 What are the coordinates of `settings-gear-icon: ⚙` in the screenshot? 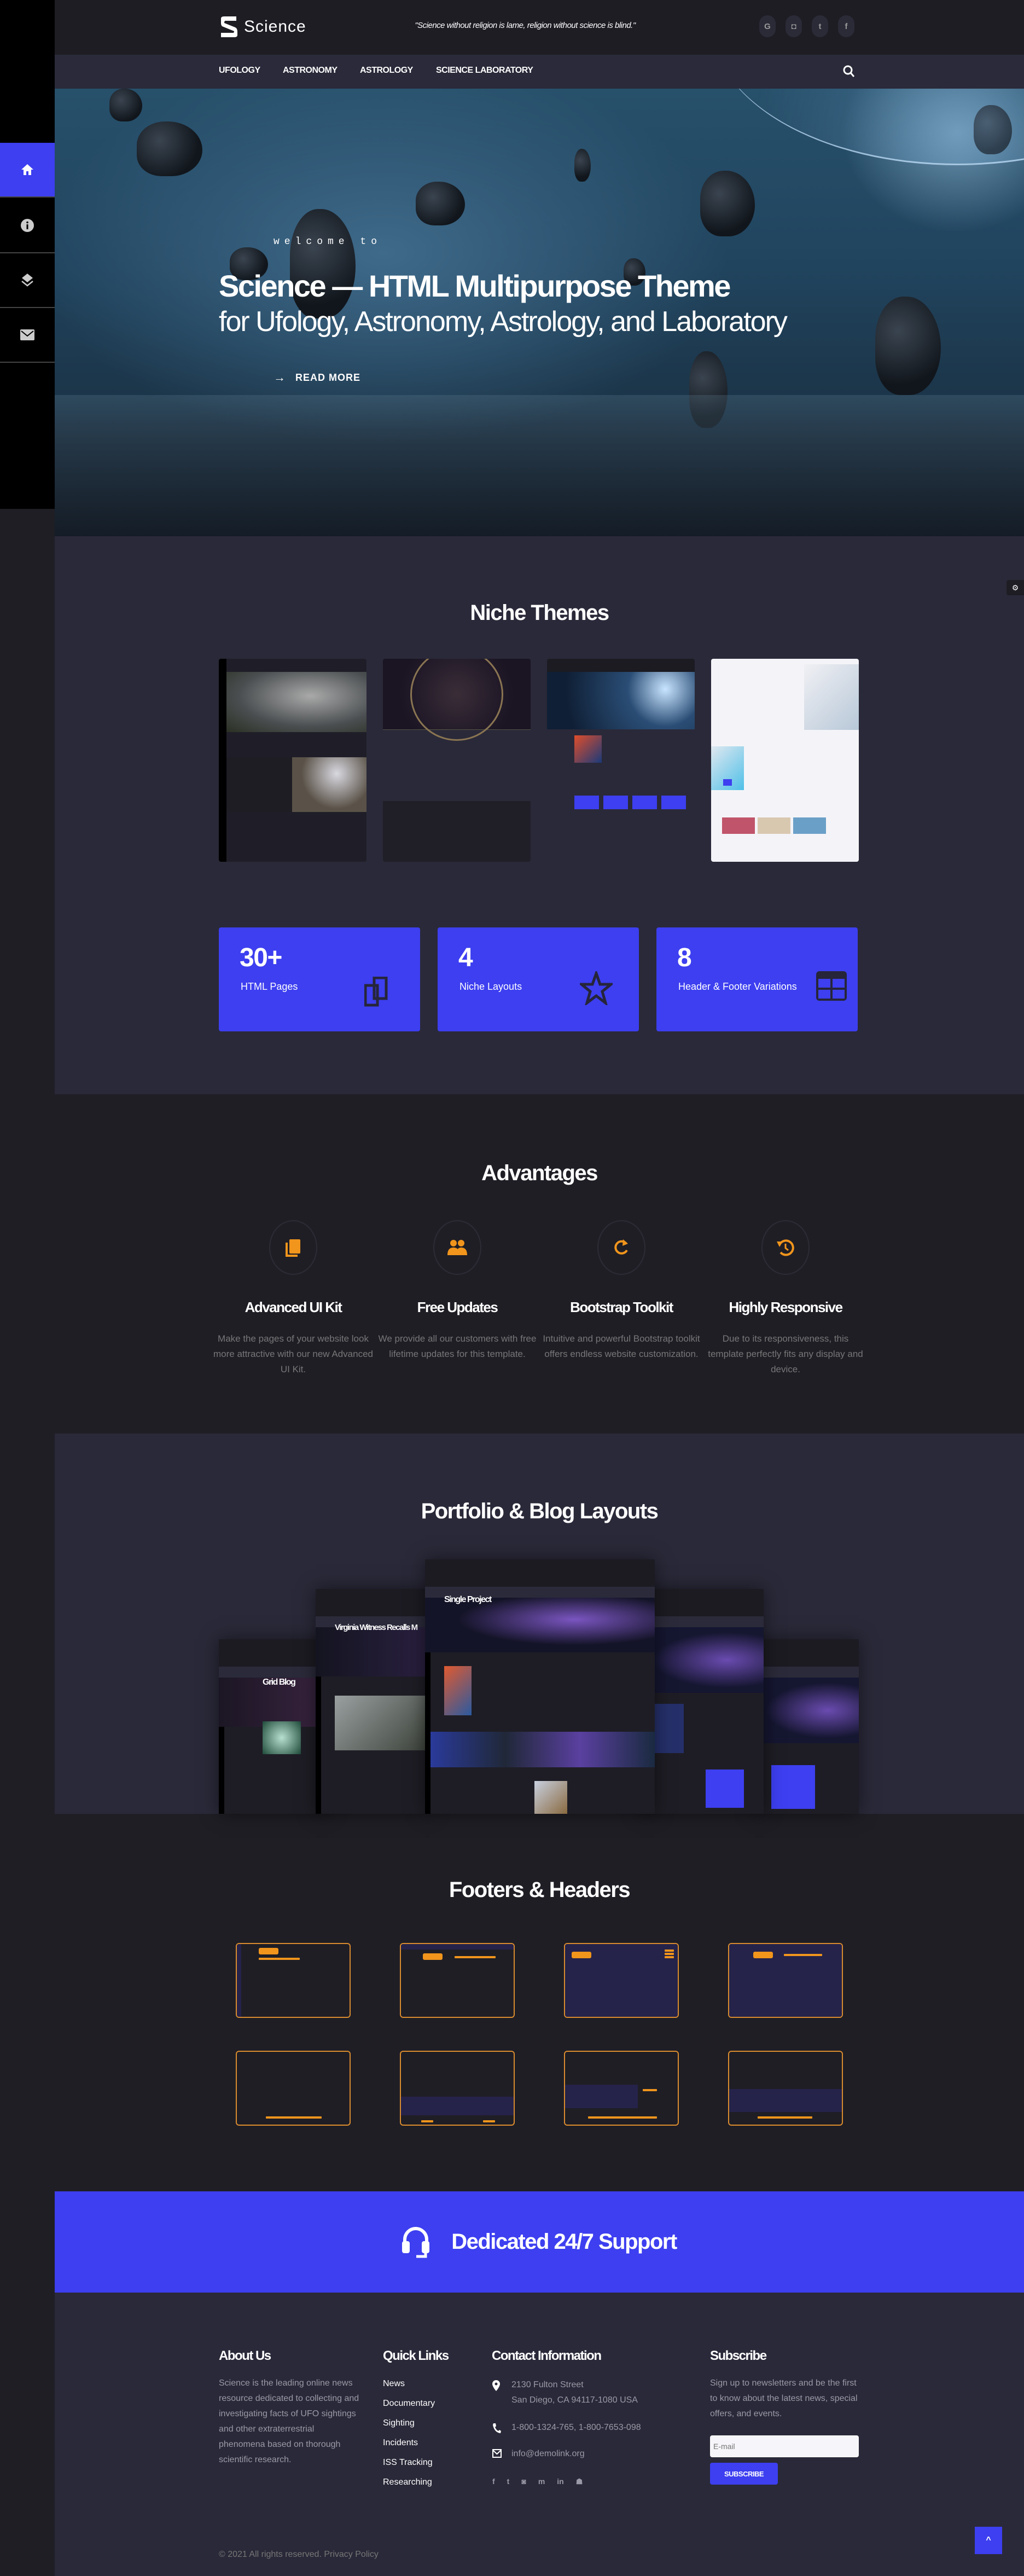 It's located at (1015, 587).